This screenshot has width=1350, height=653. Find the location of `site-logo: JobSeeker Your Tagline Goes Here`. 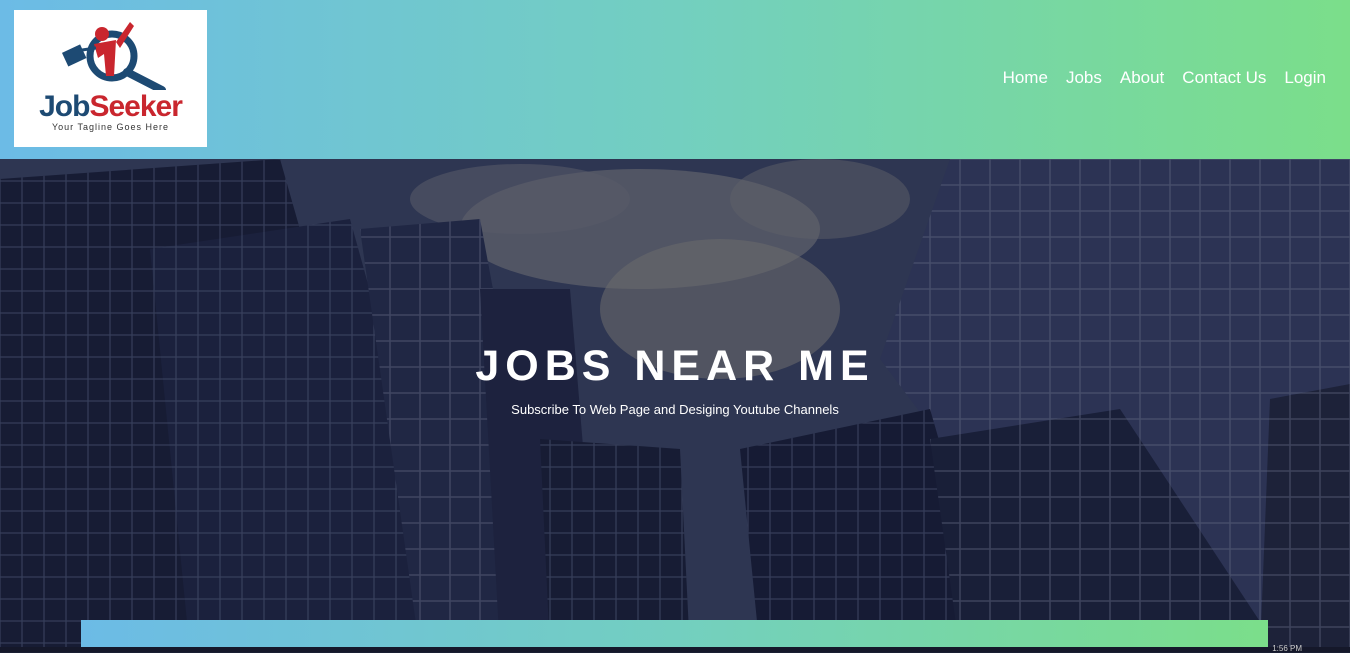

site-logo: JobSeeker Your Tagline Goes Here is located at coordinates (110, 78).